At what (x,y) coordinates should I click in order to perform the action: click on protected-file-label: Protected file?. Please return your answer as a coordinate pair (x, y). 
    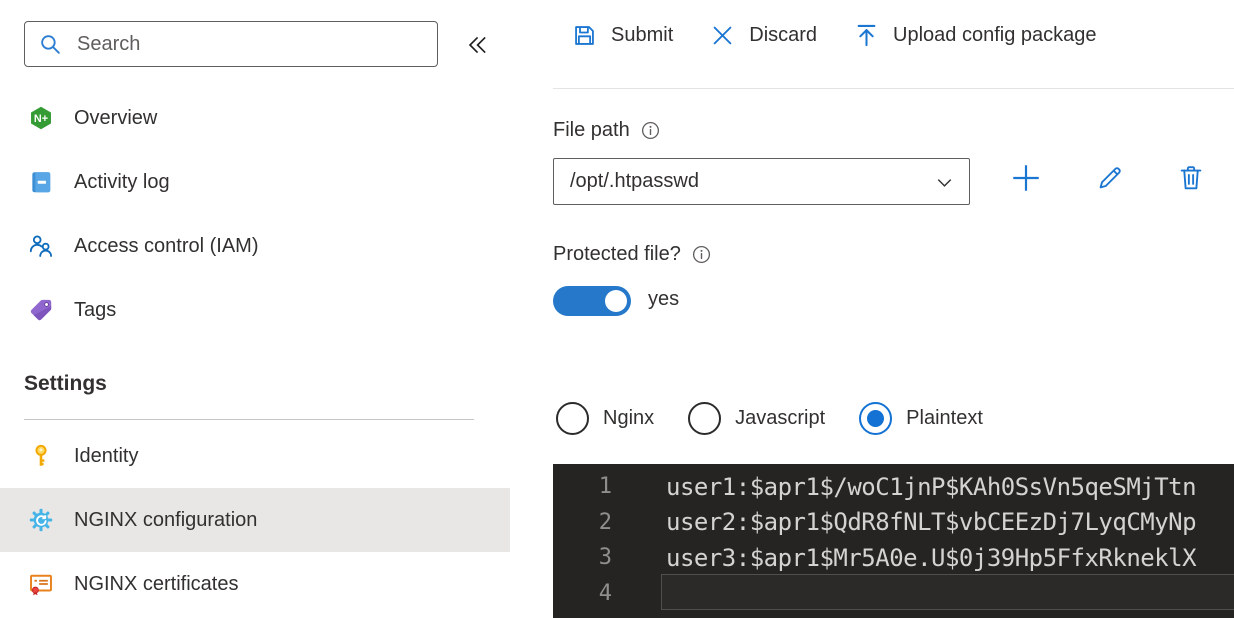
    Looking at the image, I should click on (632, 254).